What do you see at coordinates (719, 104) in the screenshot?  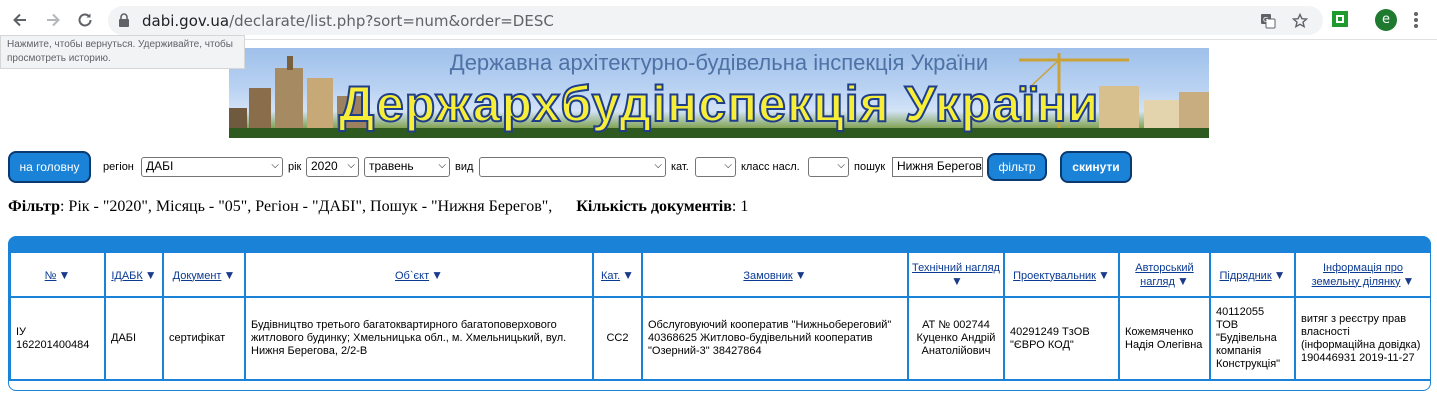 I see `banner-title: Держархбудінспекція України` at bounding box center [719, 104].